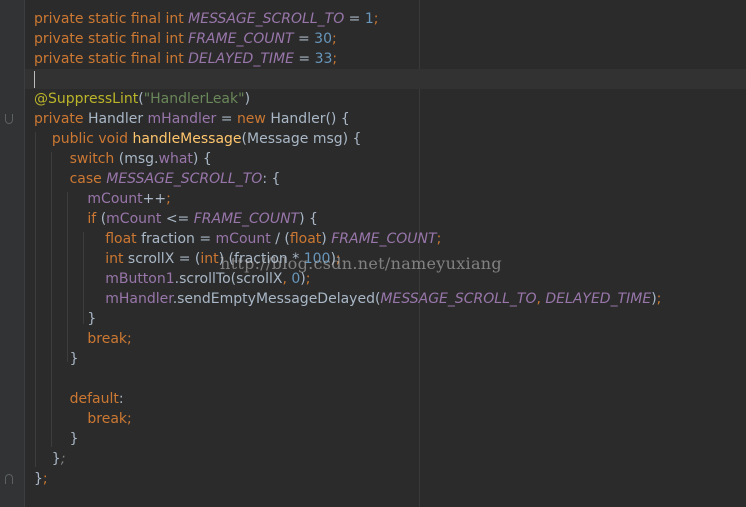 Image resolution: width=746 pixels, height=507 pixels. What do you see at coordinates (86, 99) in the screenshot?
I see `code-token: @SuppressLint` at bounding box center [86, 99].